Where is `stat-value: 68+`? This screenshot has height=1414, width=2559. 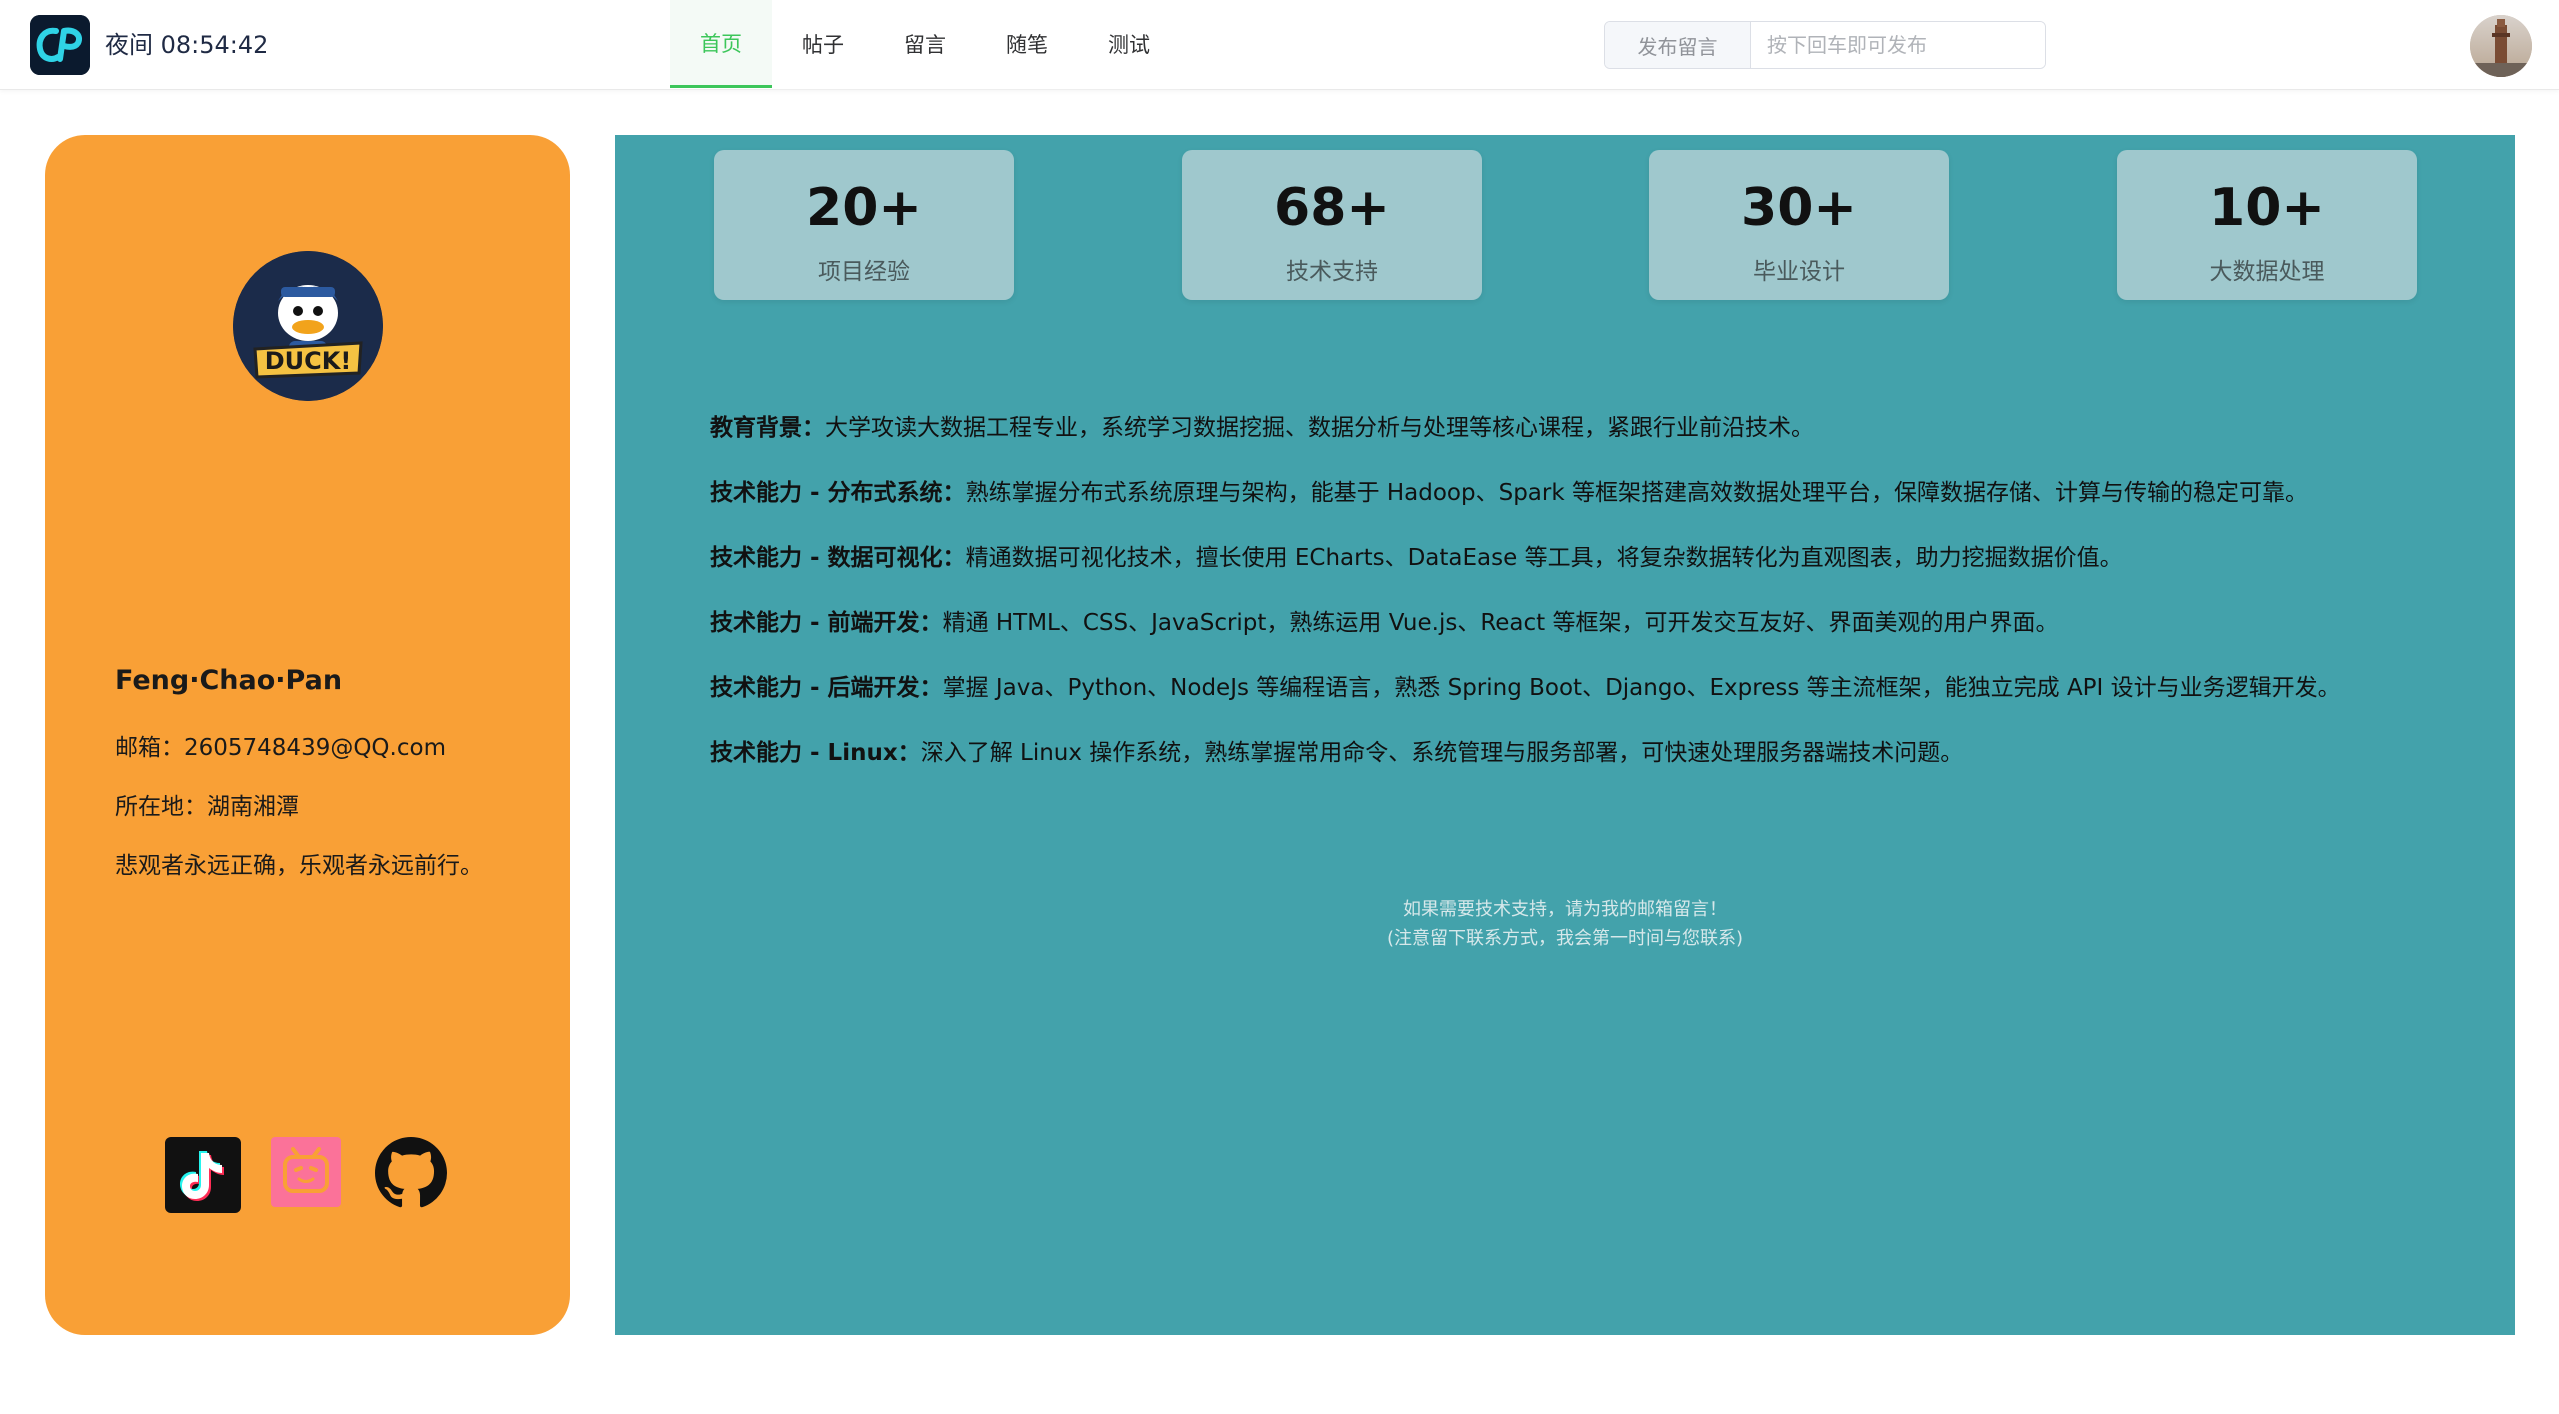 stat-value: 68+ is located at coordinates (1332, 208).